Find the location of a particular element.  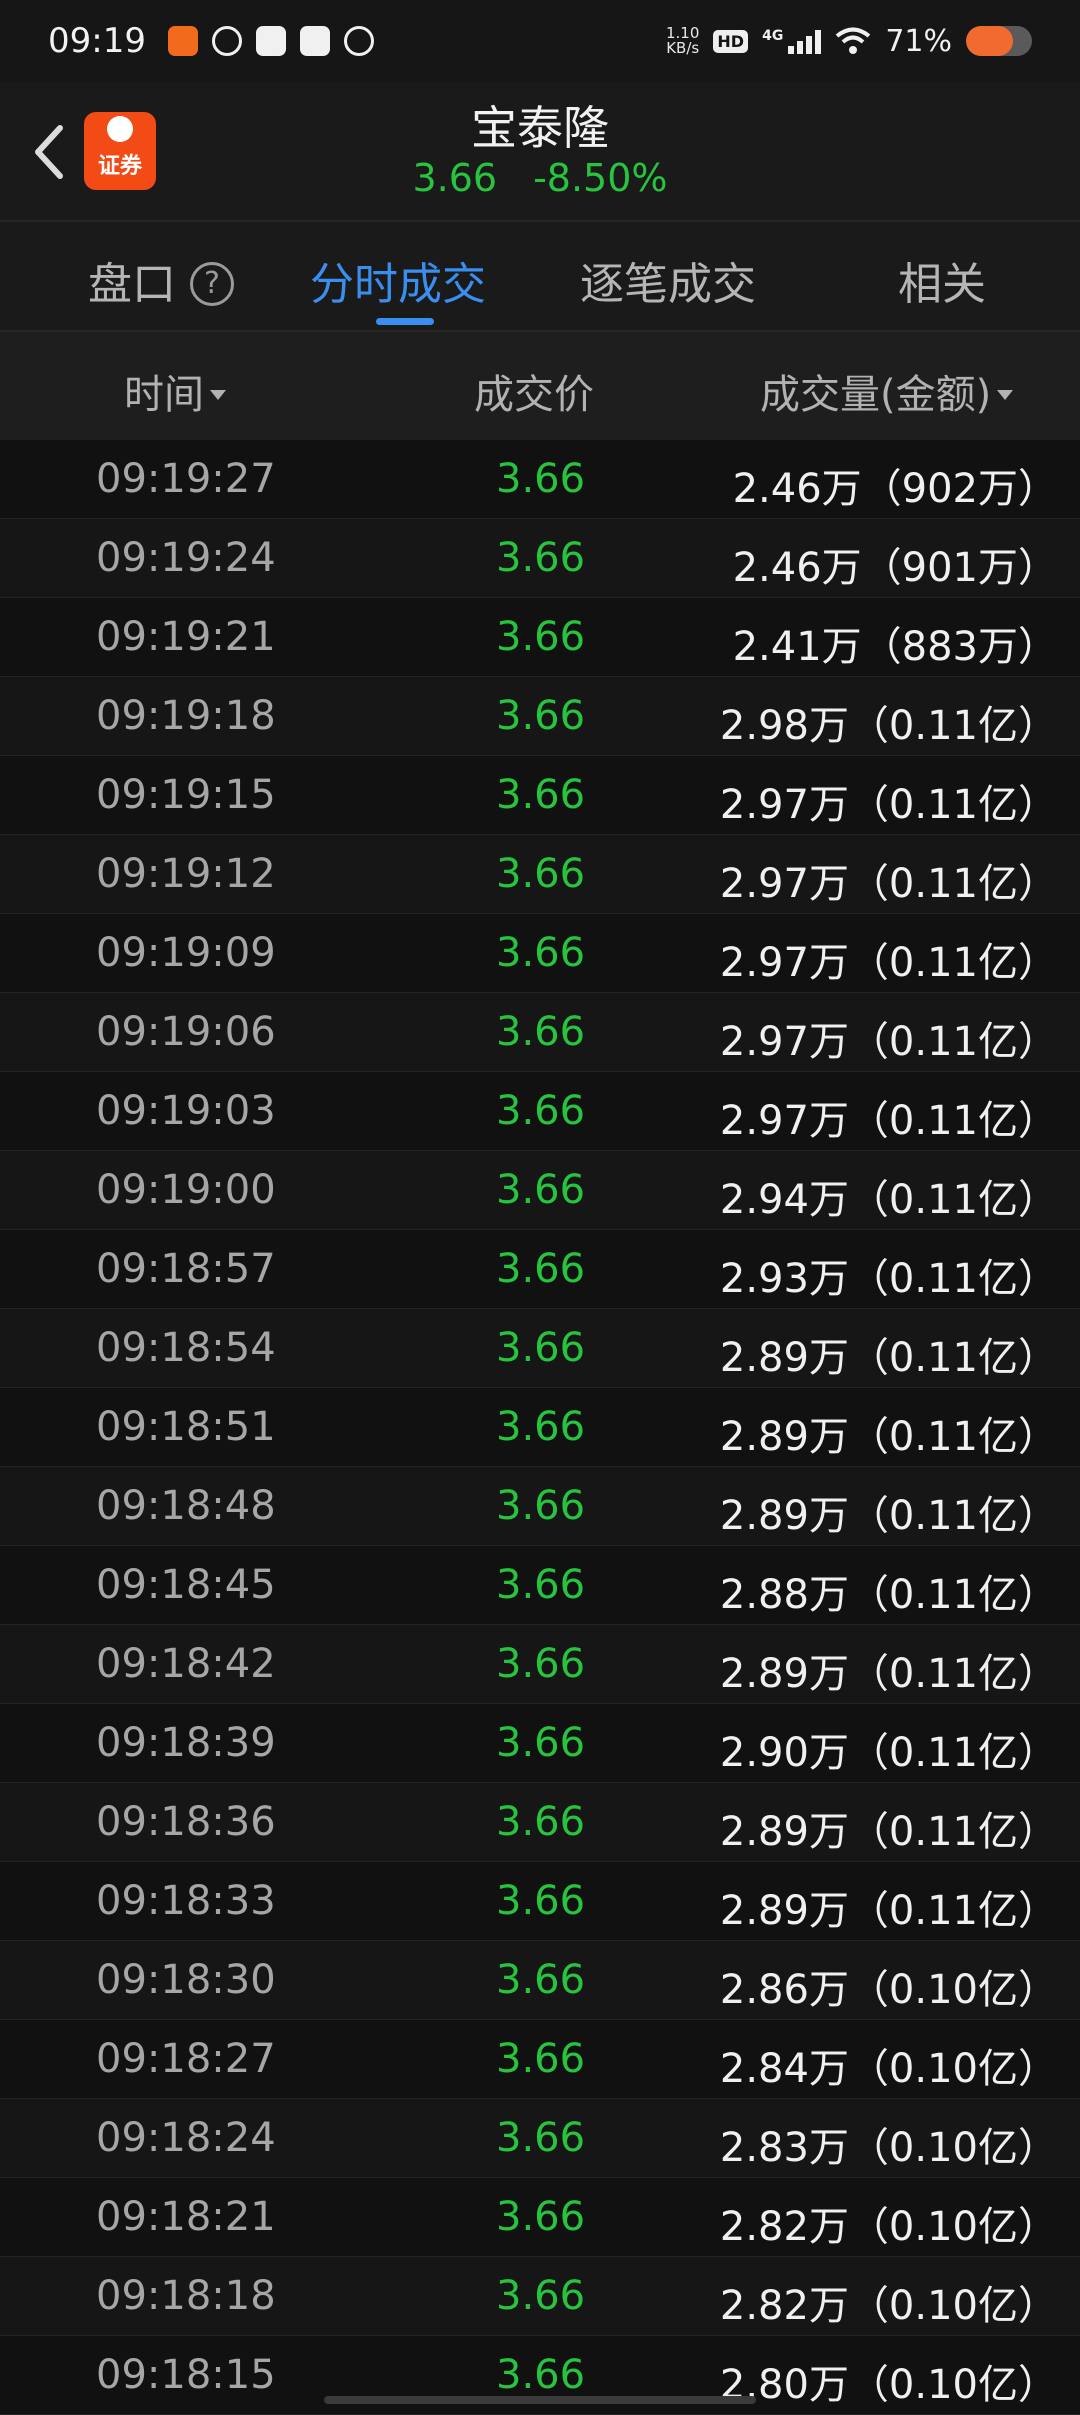

tab-tick-trades: 逐笔成交 is located at coordinates (668, 280).